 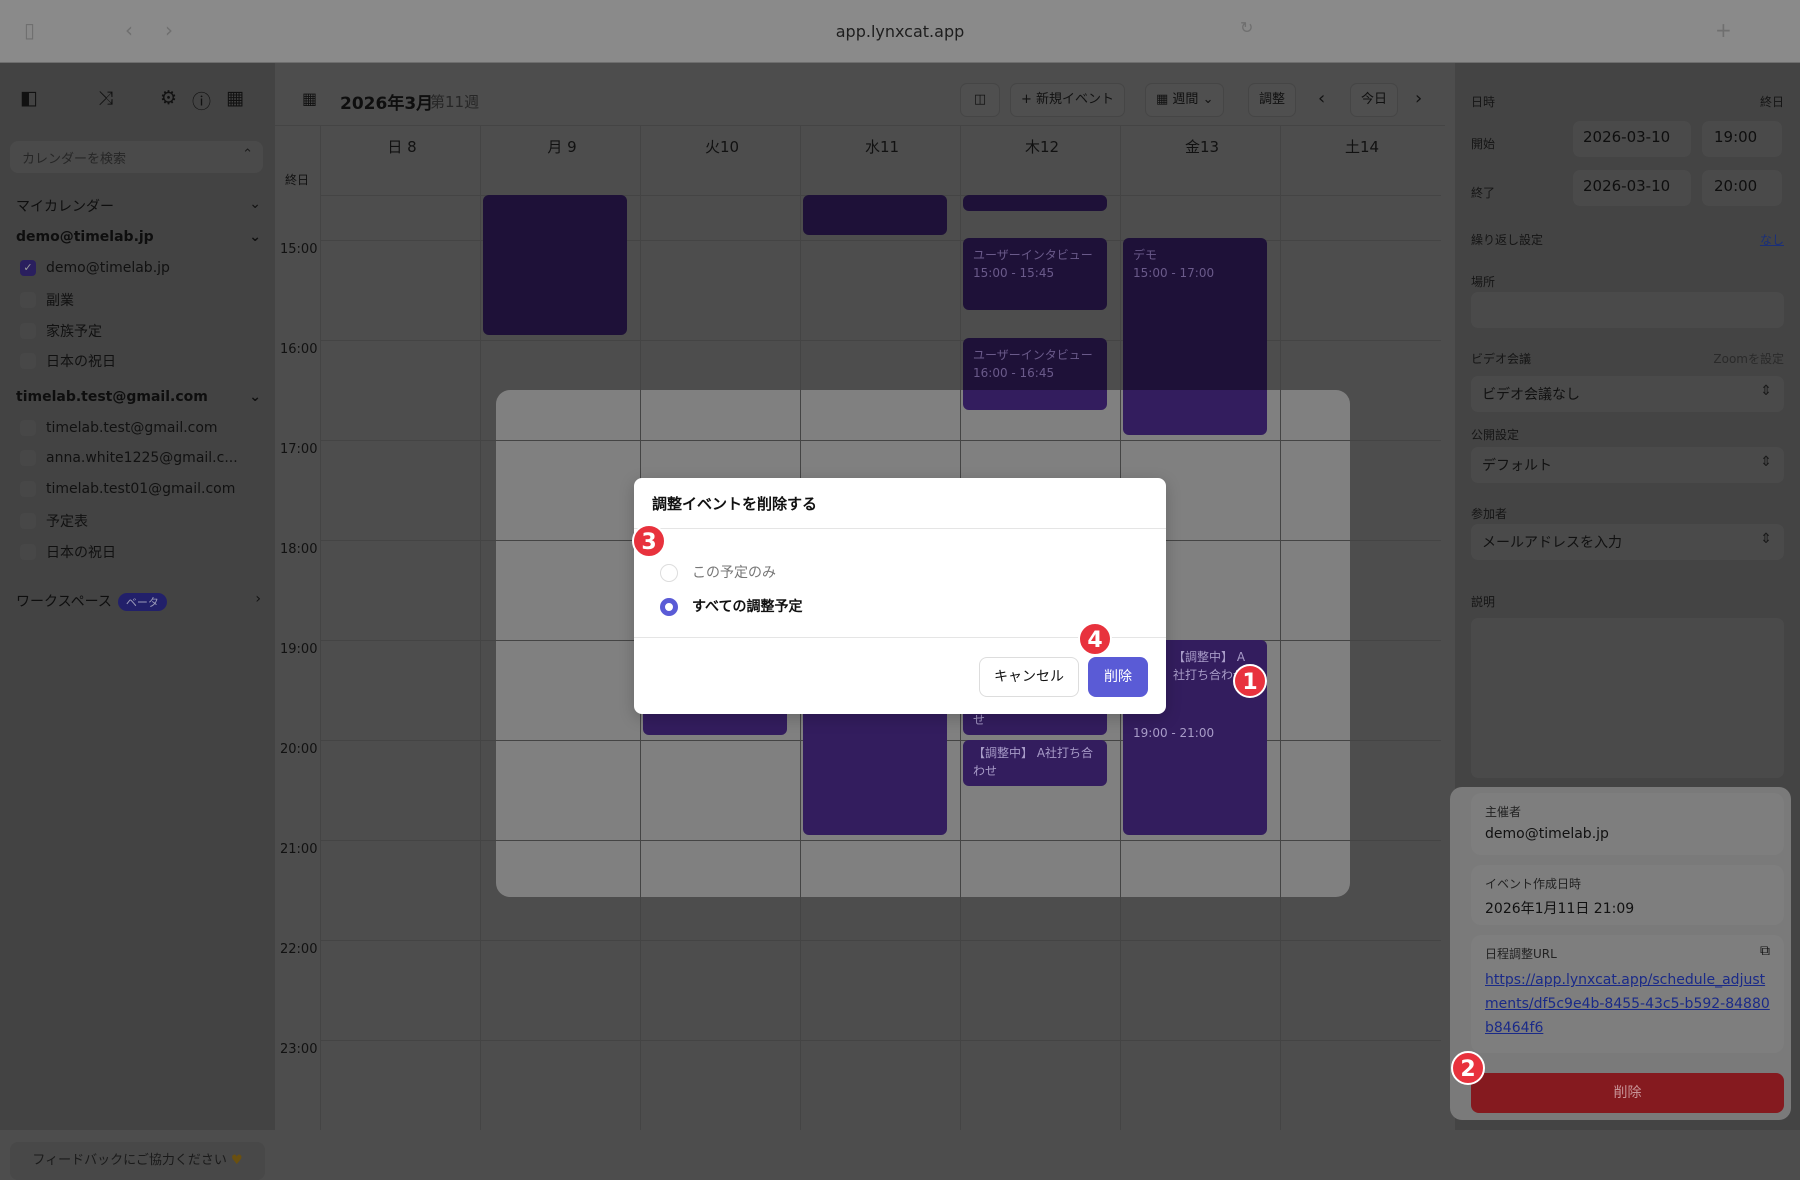 I want to click on calendar-item: ✓ demo@timelab.jp, so click(x=140, y=268).